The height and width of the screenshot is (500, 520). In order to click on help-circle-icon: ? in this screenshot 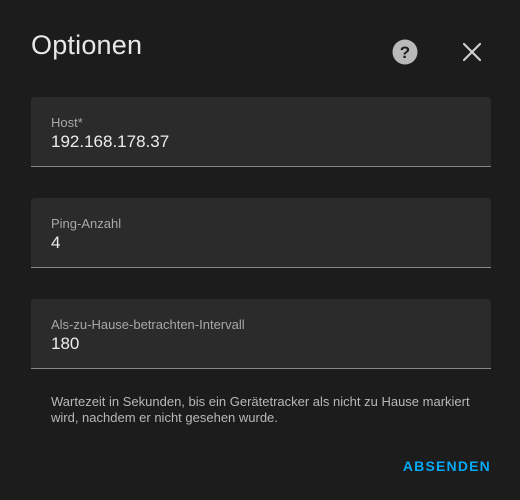, I will do `click(405, 52)`.